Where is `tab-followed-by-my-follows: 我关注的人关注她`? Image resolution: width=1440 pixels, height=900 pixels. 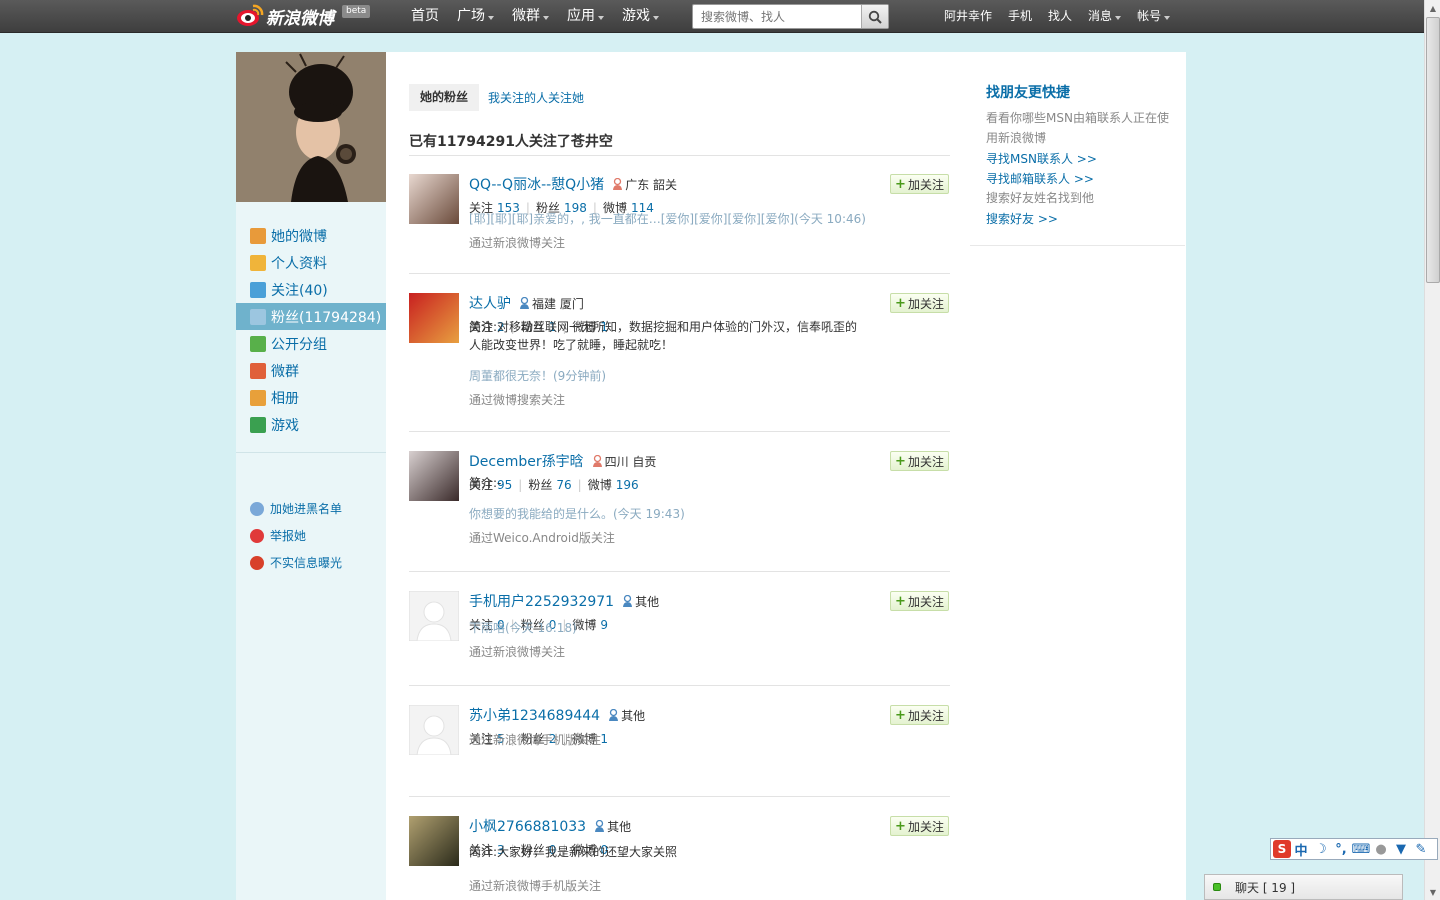 tab-followed-by-my-follows: 我关注的人关注她 is located at coordinates (536, 97).